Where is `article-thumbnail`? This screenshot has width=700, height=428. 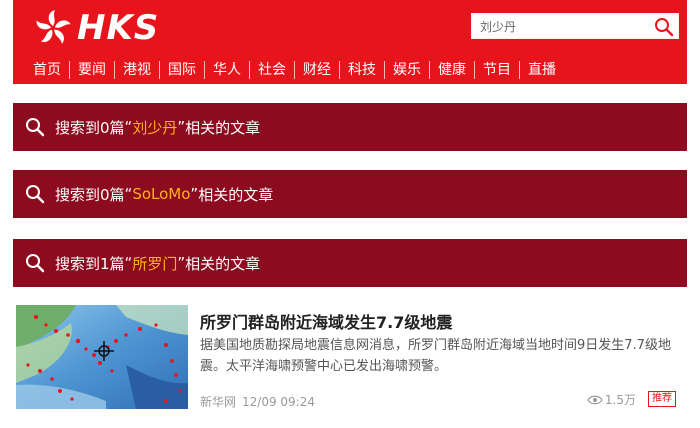 article-thumbnail is located at coordinates (102, 357).